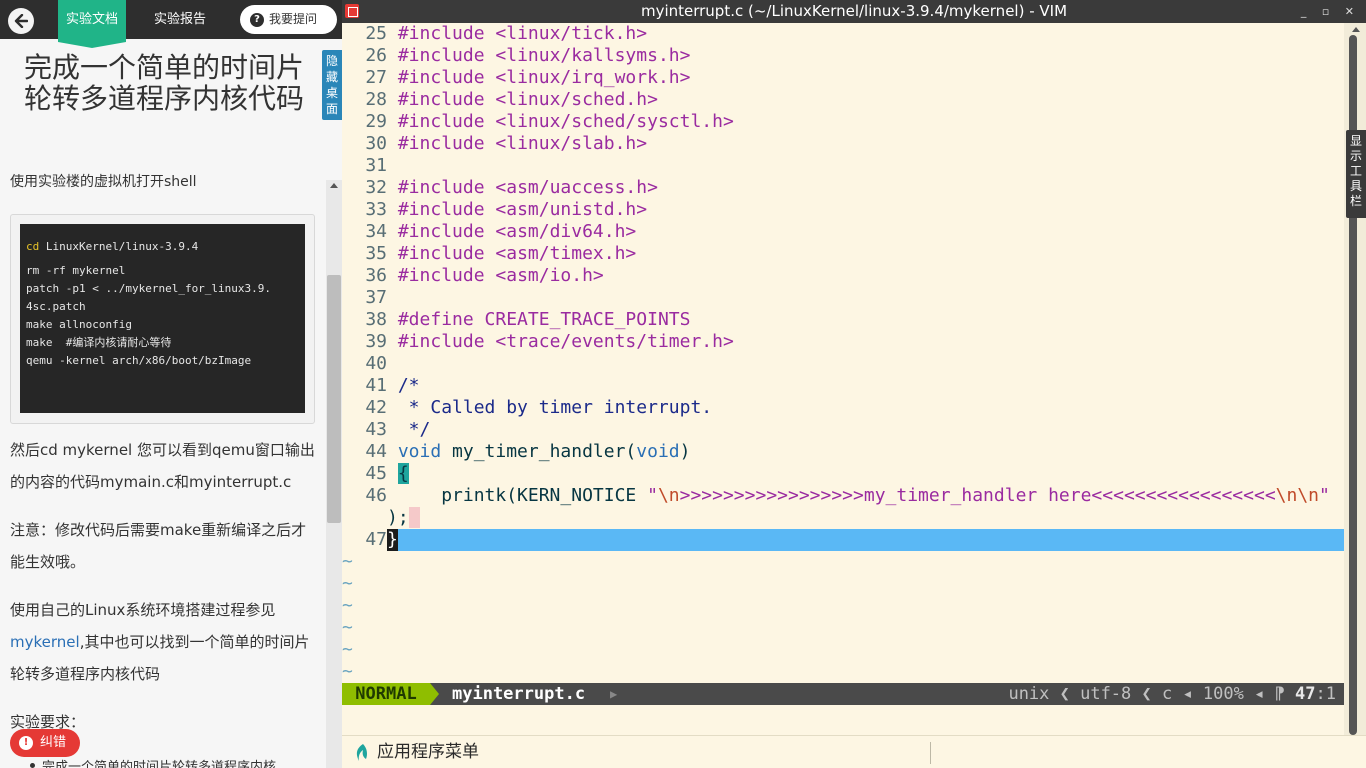 This screenshot has height=768, width=1366. I want to click on code-line-41: 41 /*, so click(843, 386).